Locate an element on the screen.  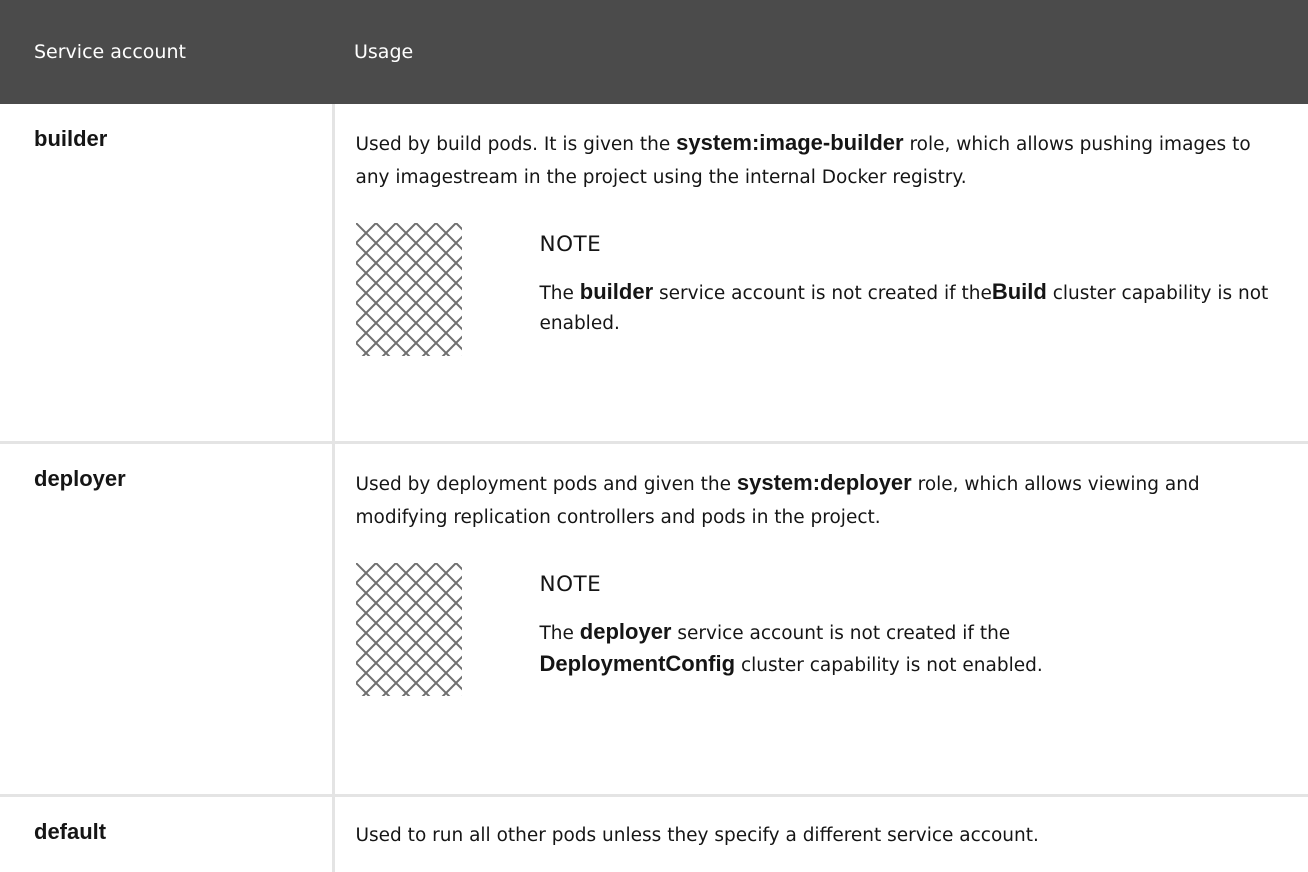
header-usage: Usage is located at coordinates (384, 52).